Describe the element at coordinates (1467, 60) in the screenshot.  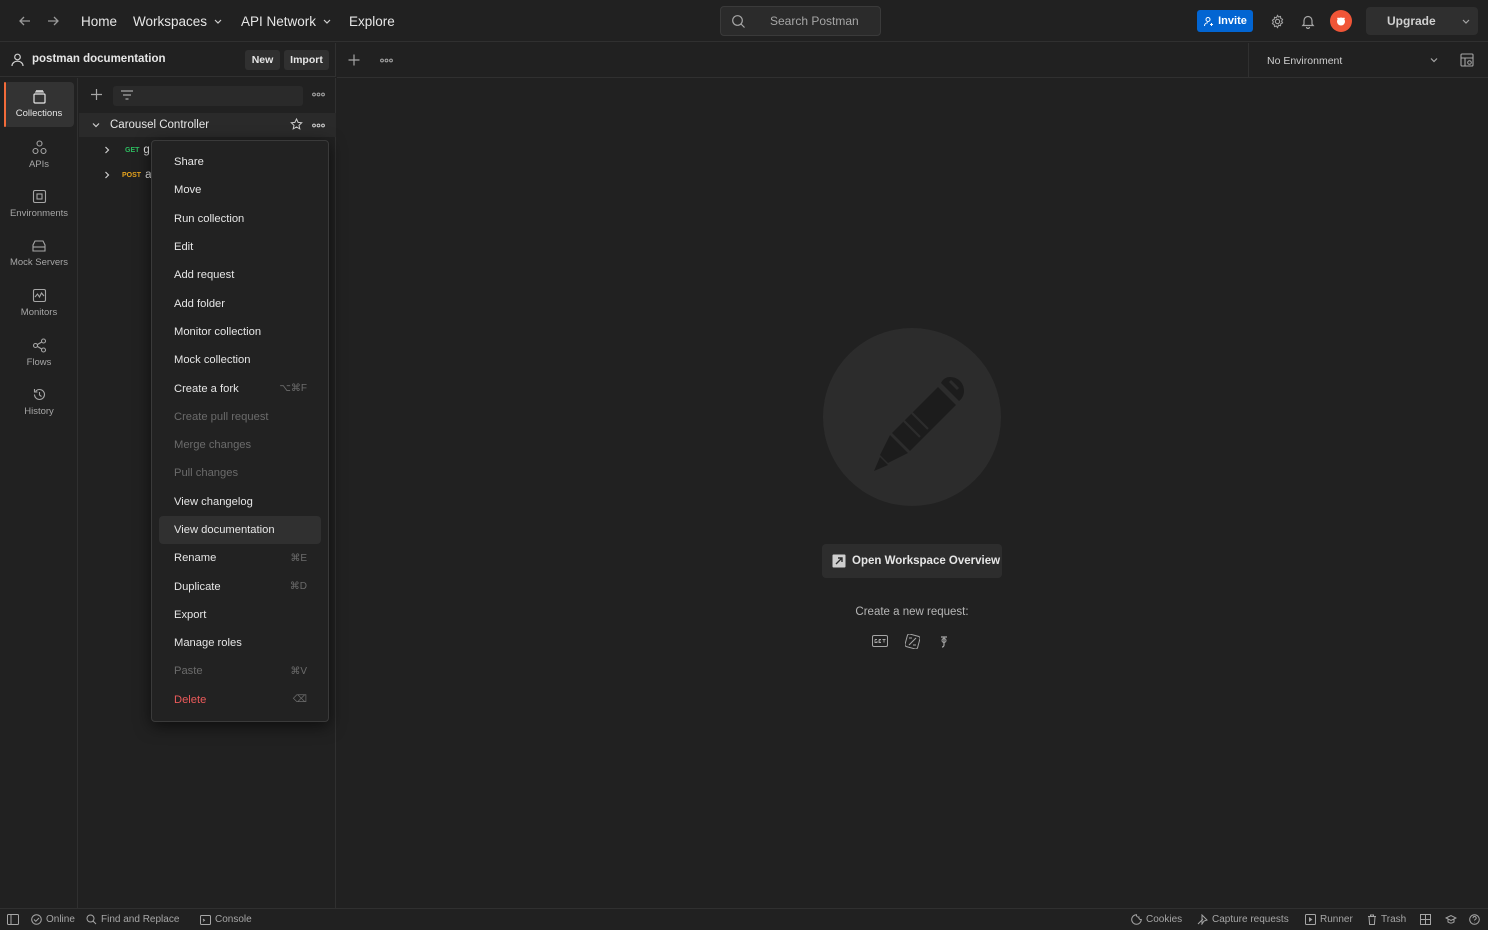
I see `environment-quick-look-icon` at that location.